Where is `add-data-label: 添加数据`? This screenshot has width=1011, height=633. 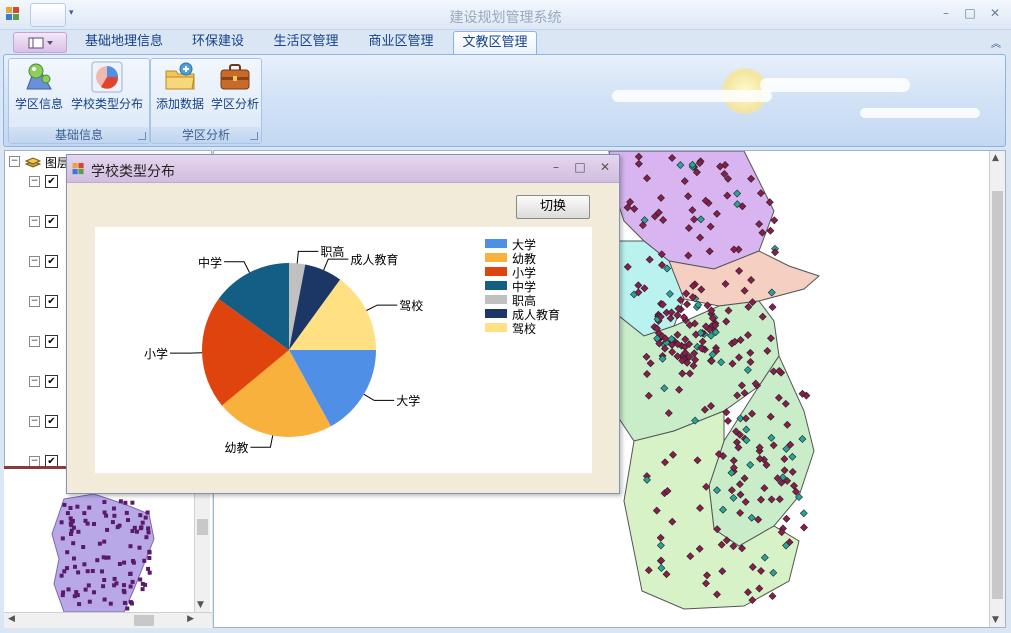
add-data-label: 添加数据 is located at coordinates (179, 104).